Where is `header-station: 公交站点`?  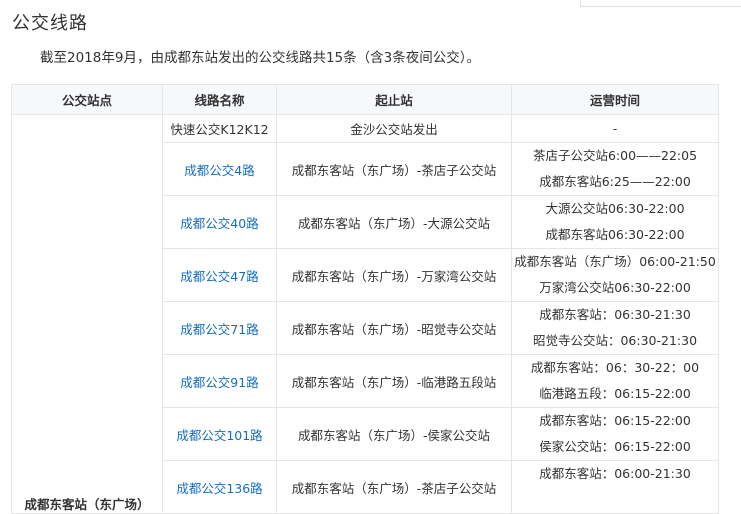
header-station: 公交站点 is located at coordinates (87, 99).